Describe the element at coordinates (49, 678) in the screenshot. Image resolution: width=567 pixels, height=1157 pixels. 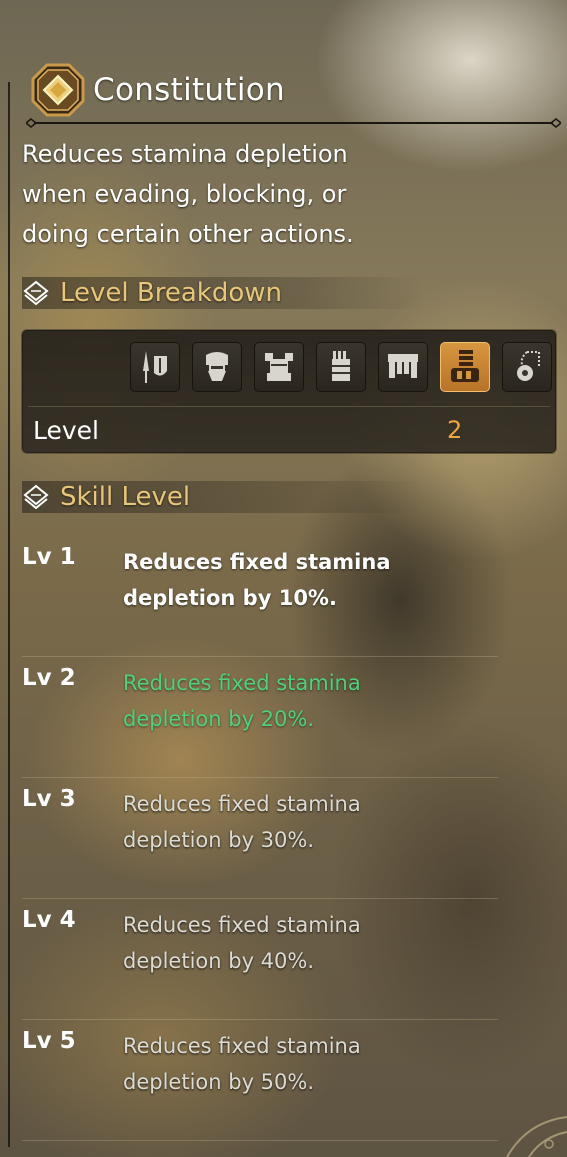
I see `level-number: Lv 2` at that location.